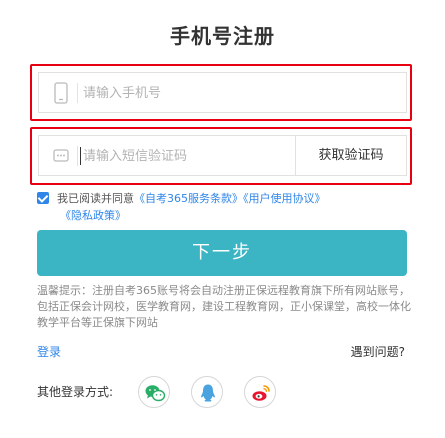  I want to click on phone-input, so click(198, 93).